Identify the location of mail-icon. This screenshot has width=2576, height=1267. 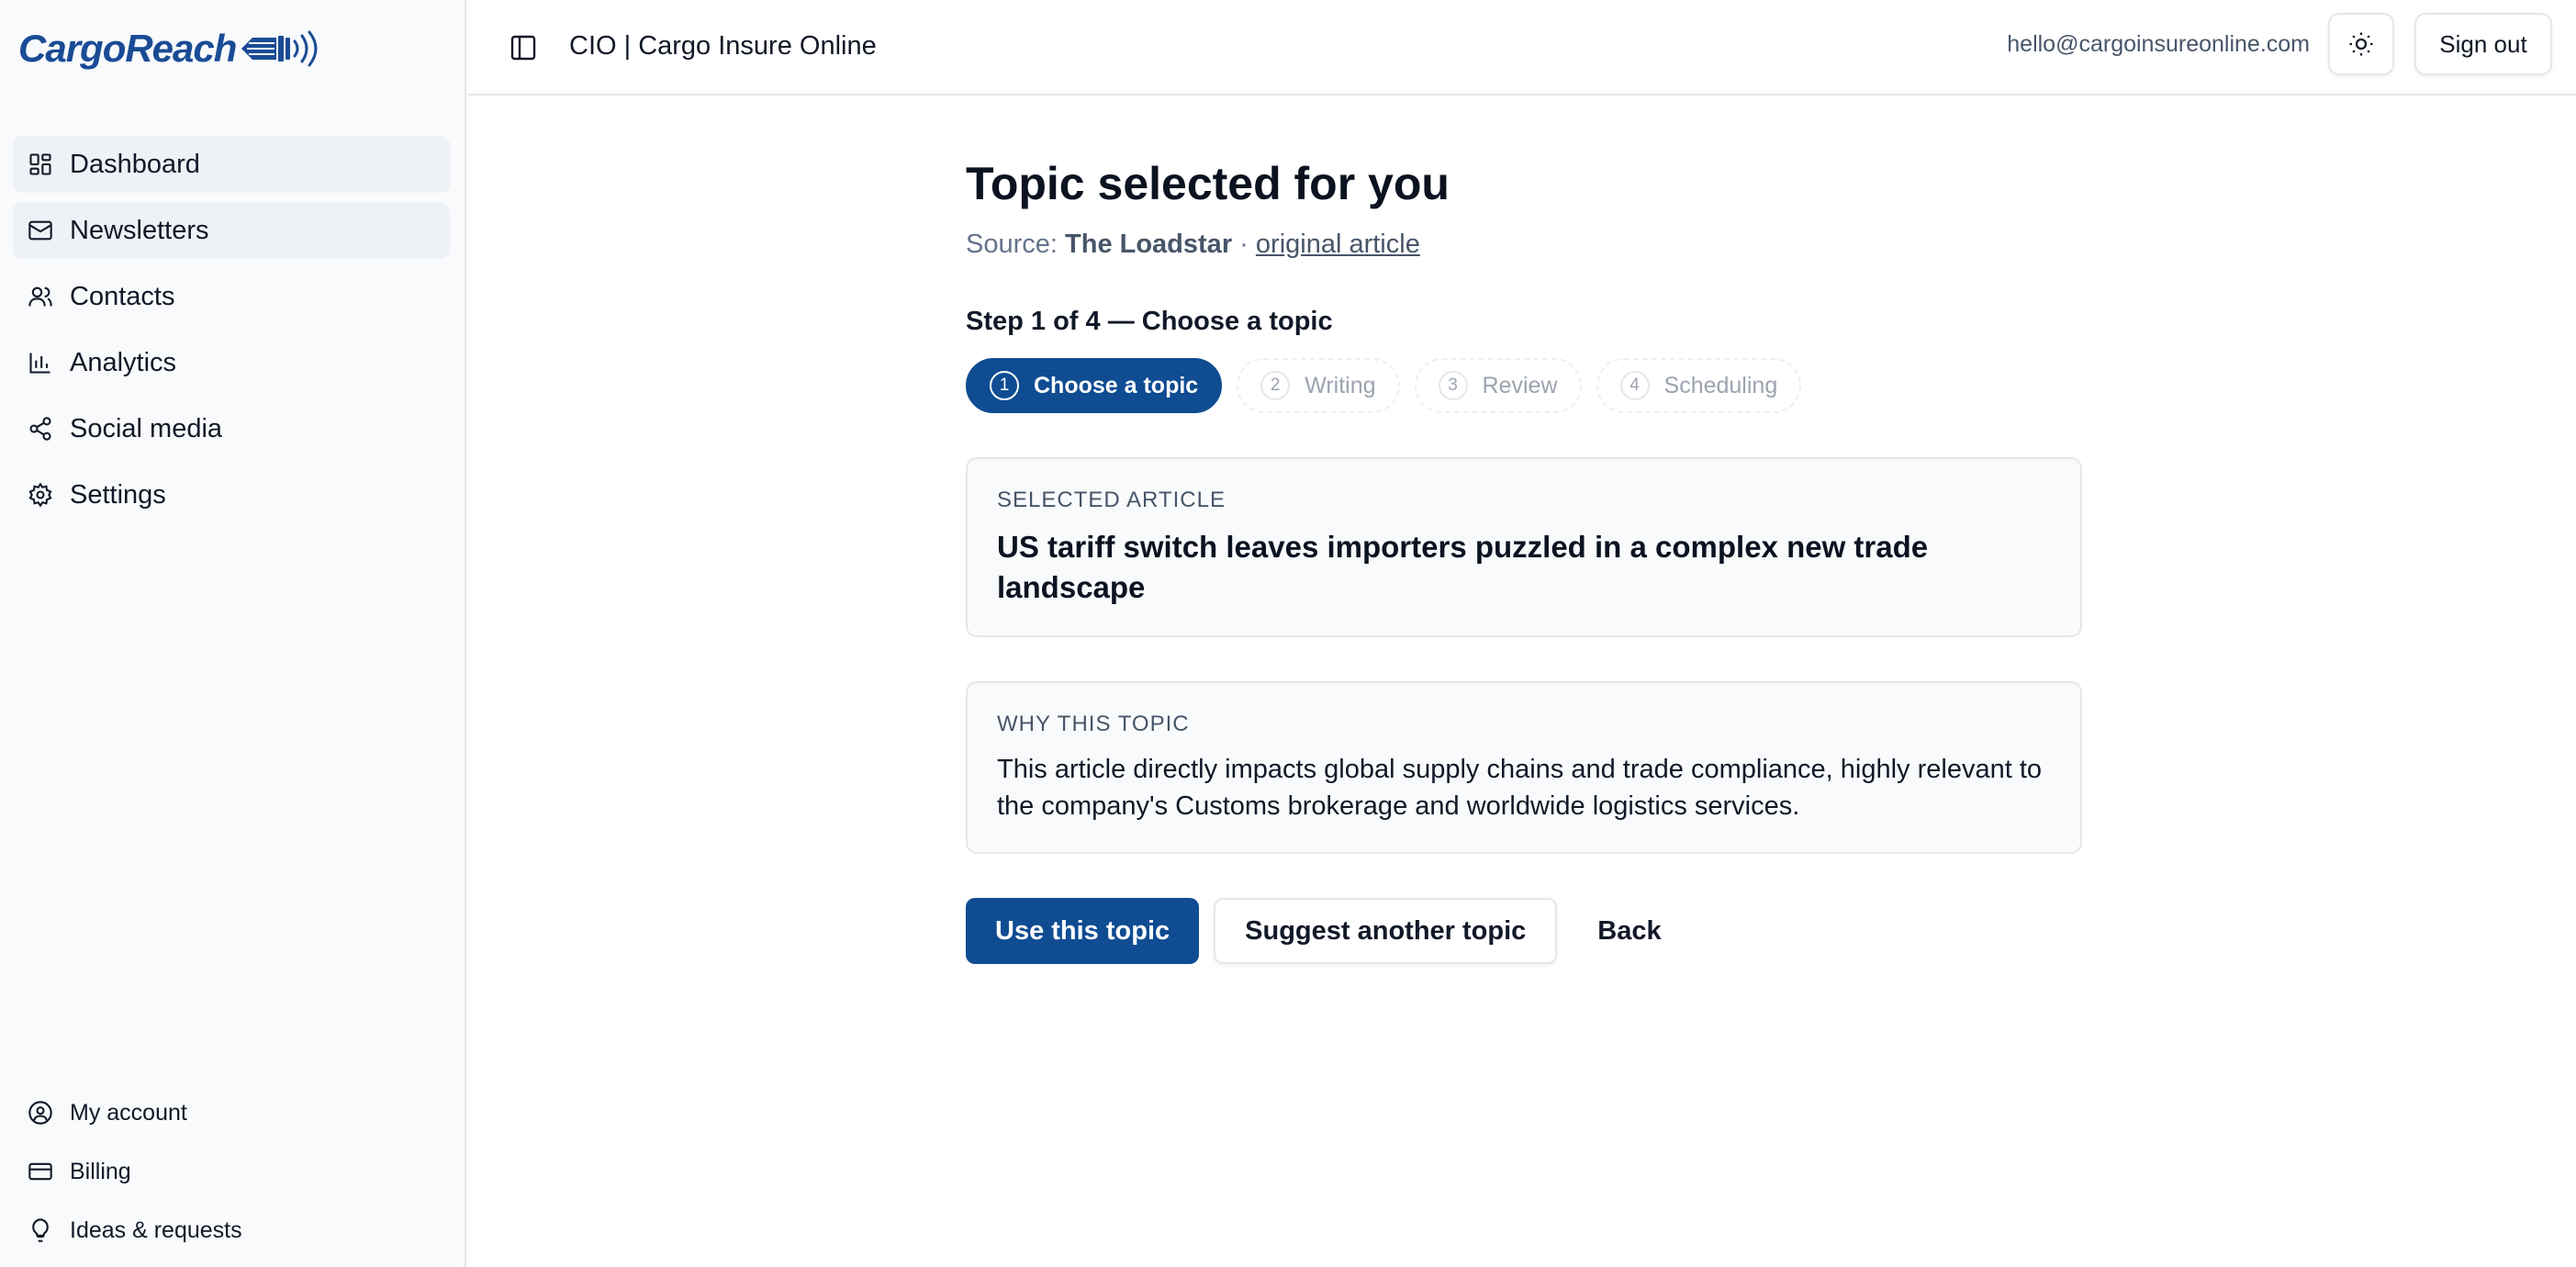
(40, 230).